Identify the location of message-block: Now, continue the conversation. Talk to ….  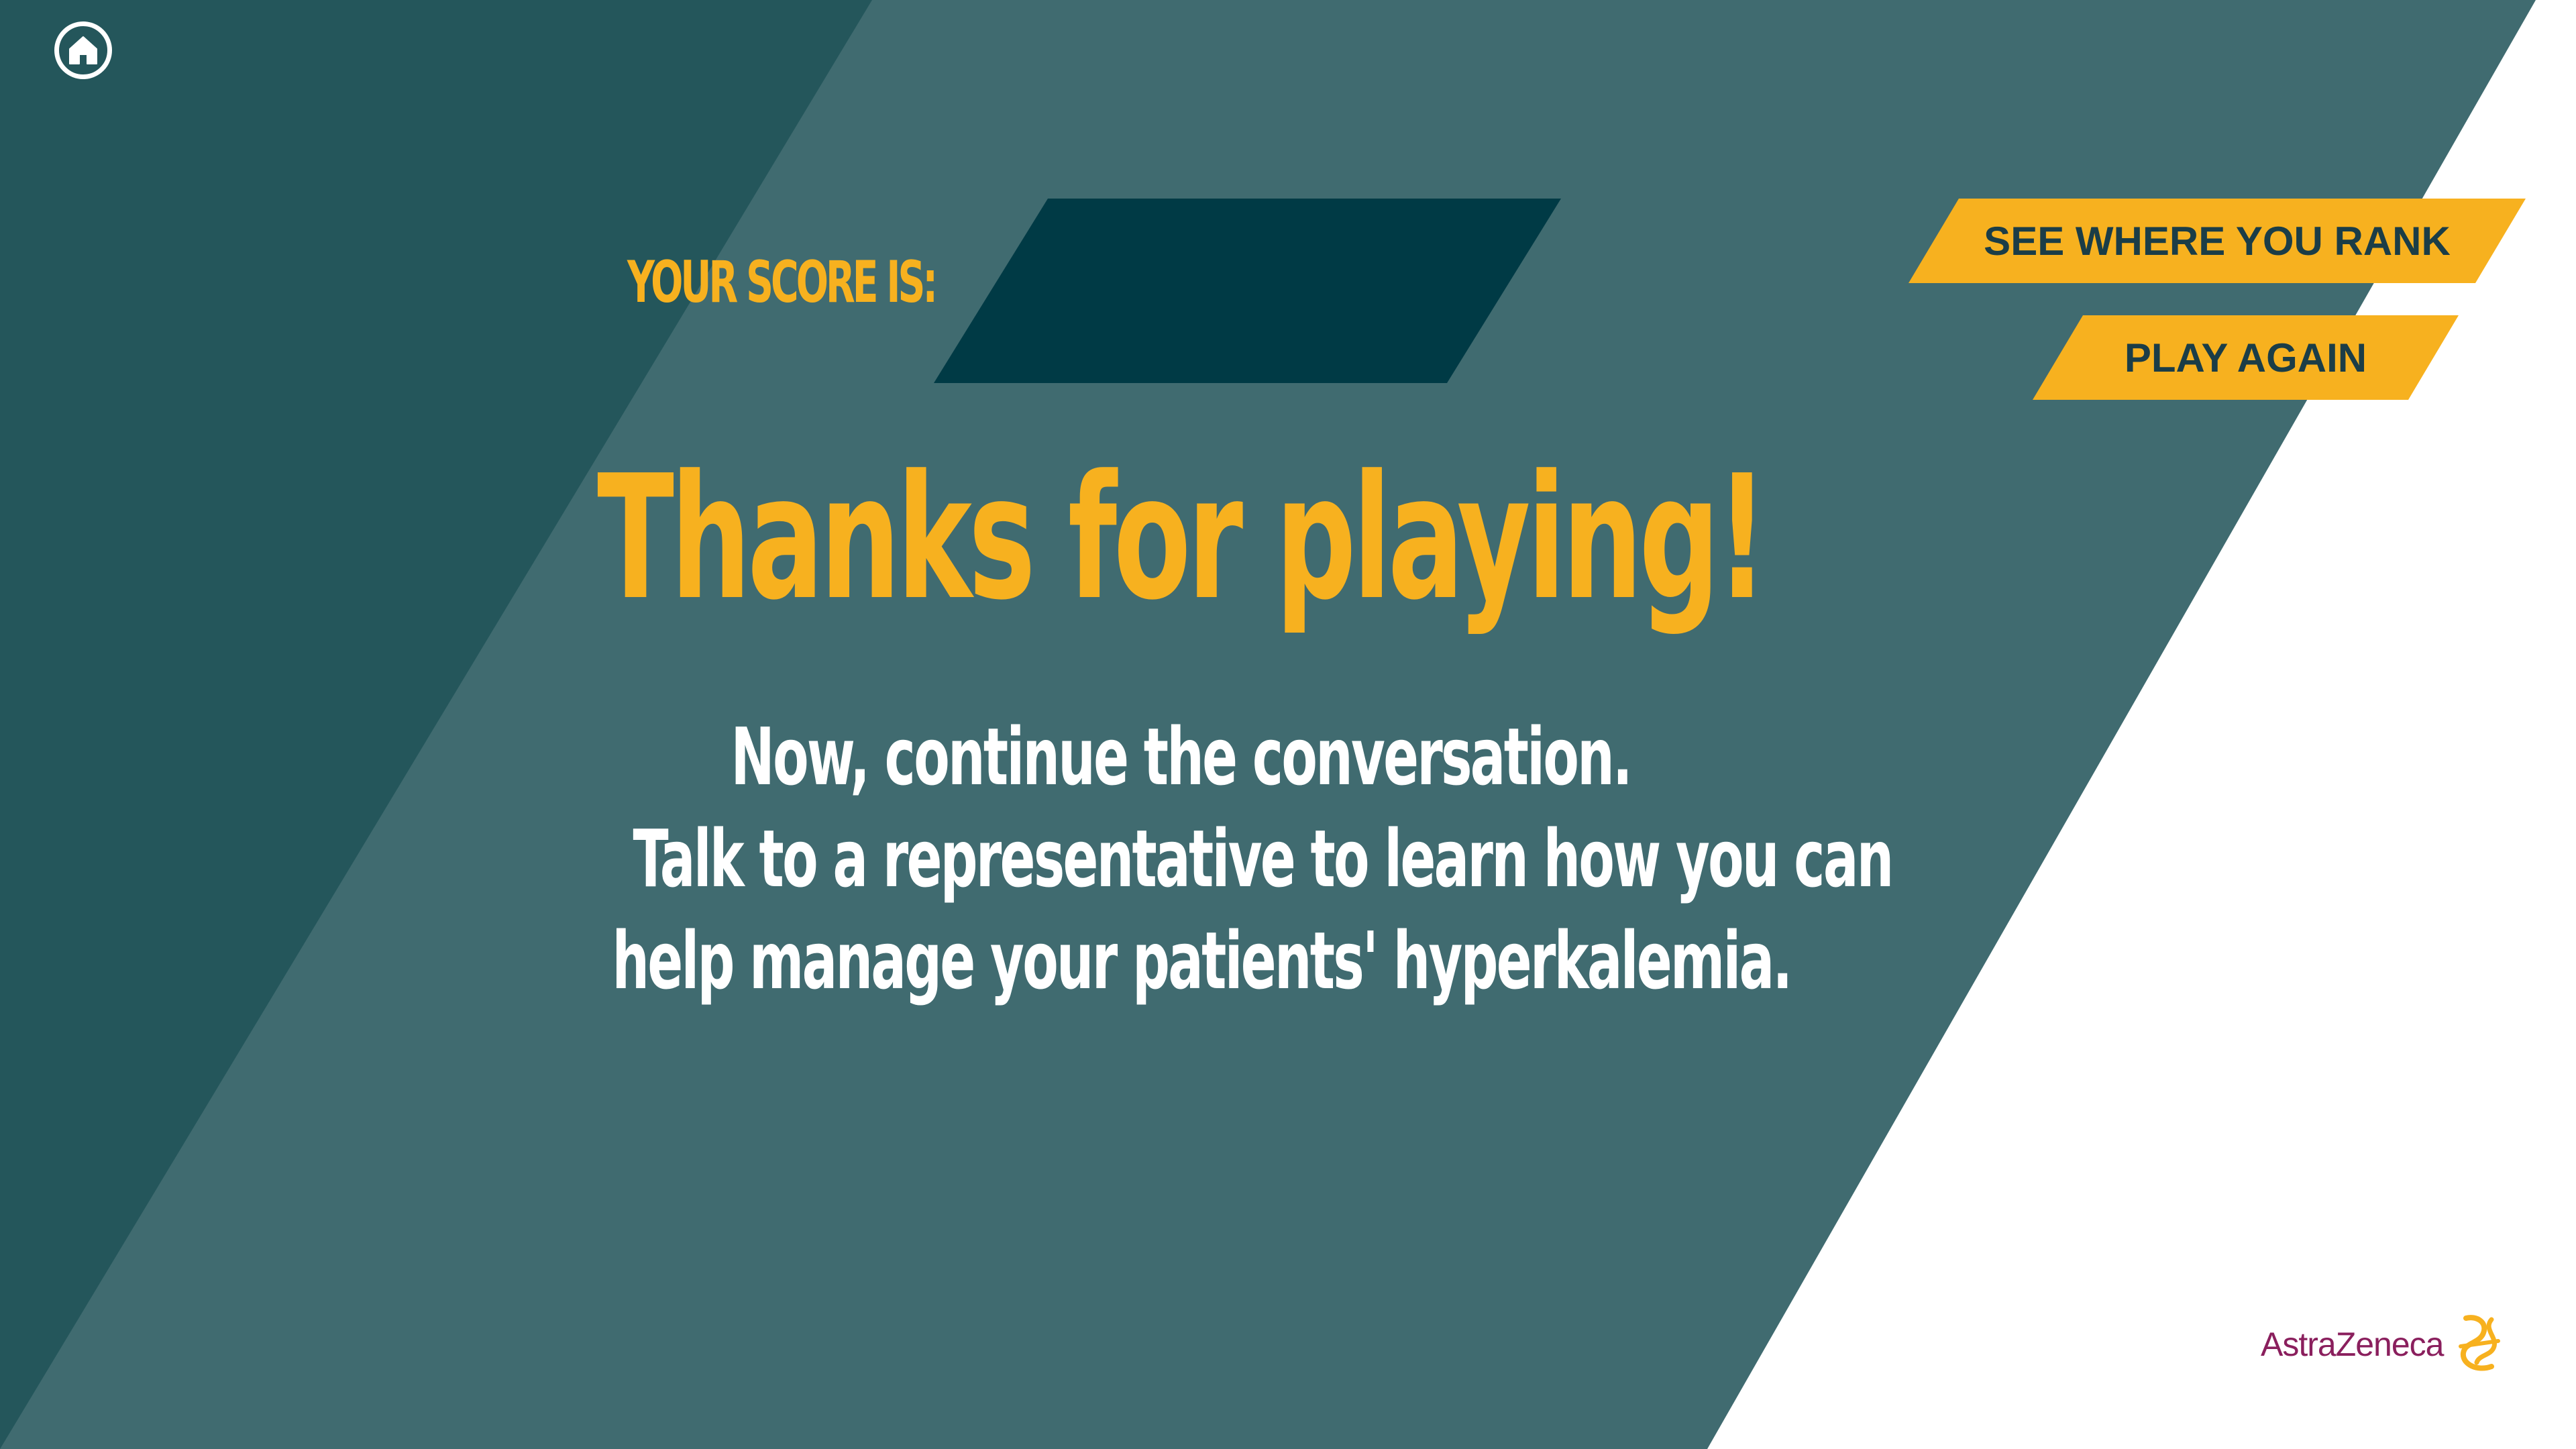
(1181, 859).